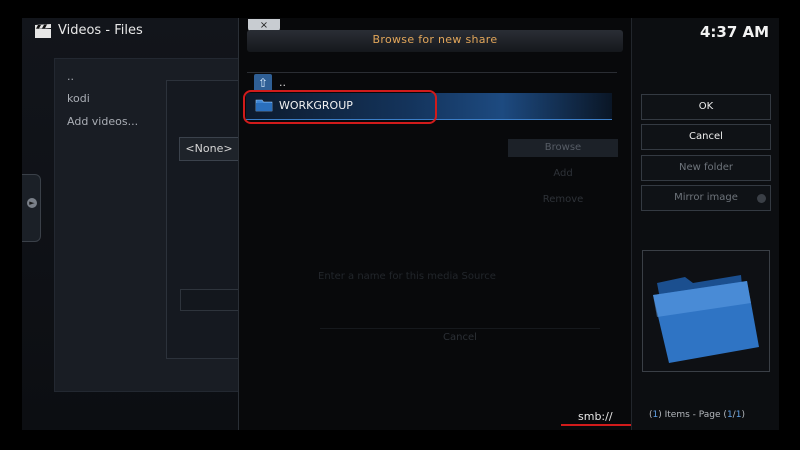 The image size is (800, 450). Describe the element at coordinates (697, 415) in the screenshot. I see `items-page-counter: (1) Items - Page (1/1)` at that location.